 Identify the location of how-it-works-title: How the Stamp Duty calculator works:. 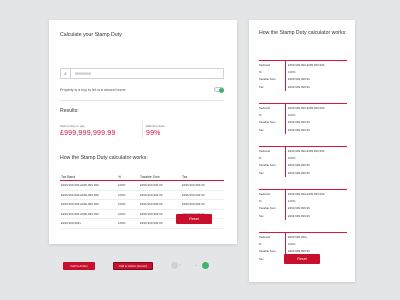
(104, 158).